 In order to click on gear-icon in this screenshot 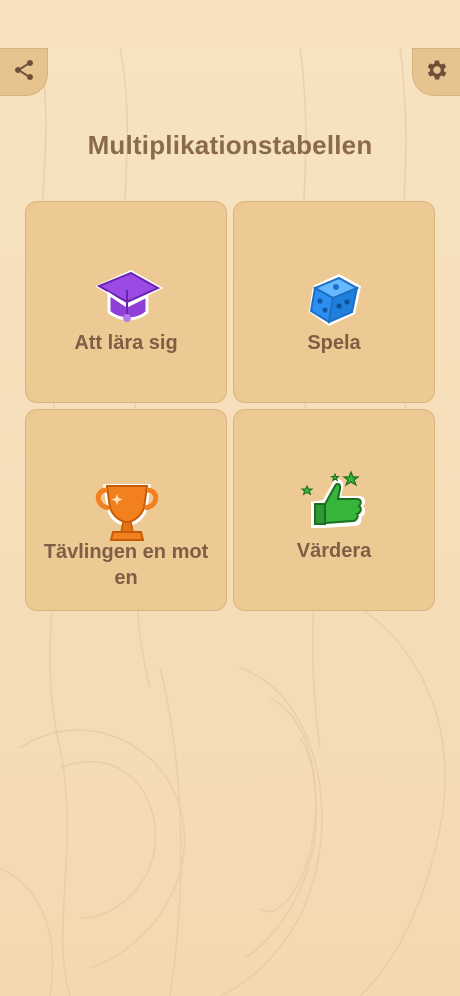, I will do `click(437, 72)`.